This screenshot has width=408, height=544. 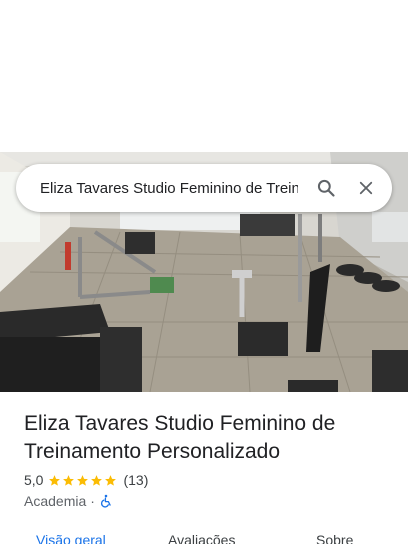 What do you see at coordinates (106, 501) in the screenshot?
I see `wheelchair-icon` at bounding box center [106, 501].